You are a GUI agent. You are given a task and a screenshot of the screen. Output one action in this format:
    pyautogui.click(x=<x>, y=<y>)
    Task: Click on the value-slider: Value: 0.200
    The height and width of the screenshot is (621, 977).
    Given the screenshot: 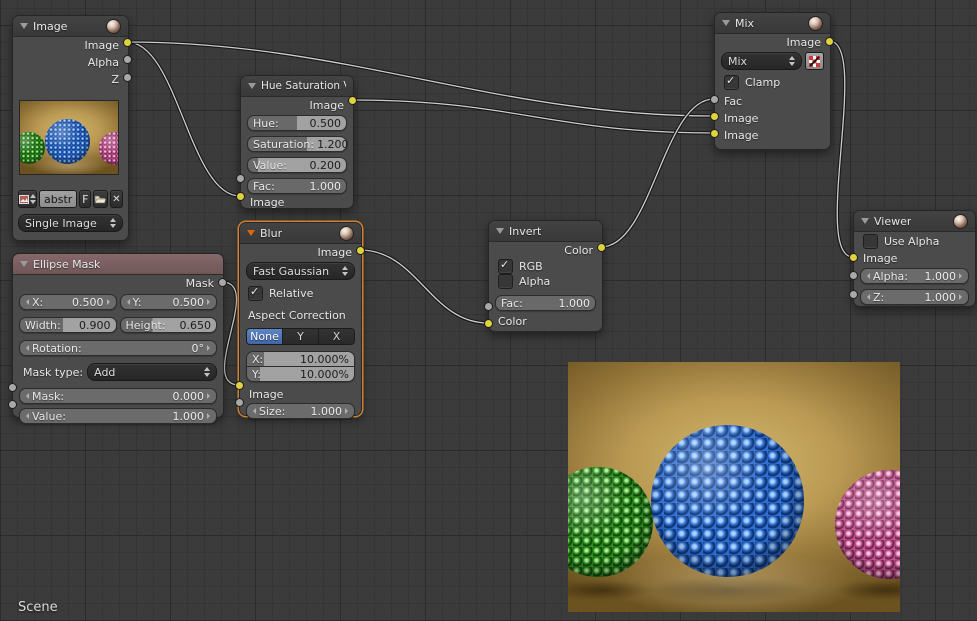 What is the action you would take?
    pyautogui.click(x=297, y=165)
    